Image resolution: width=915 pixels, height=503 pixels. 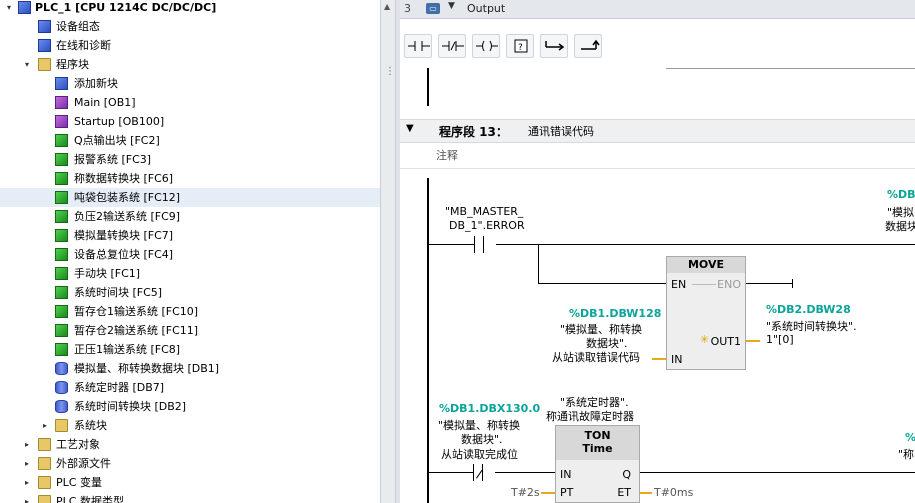 What do you see at coordinates (190, 83) in the screenshot?
I see `tree-item: 添加新块` at bounding box center [190, 83].